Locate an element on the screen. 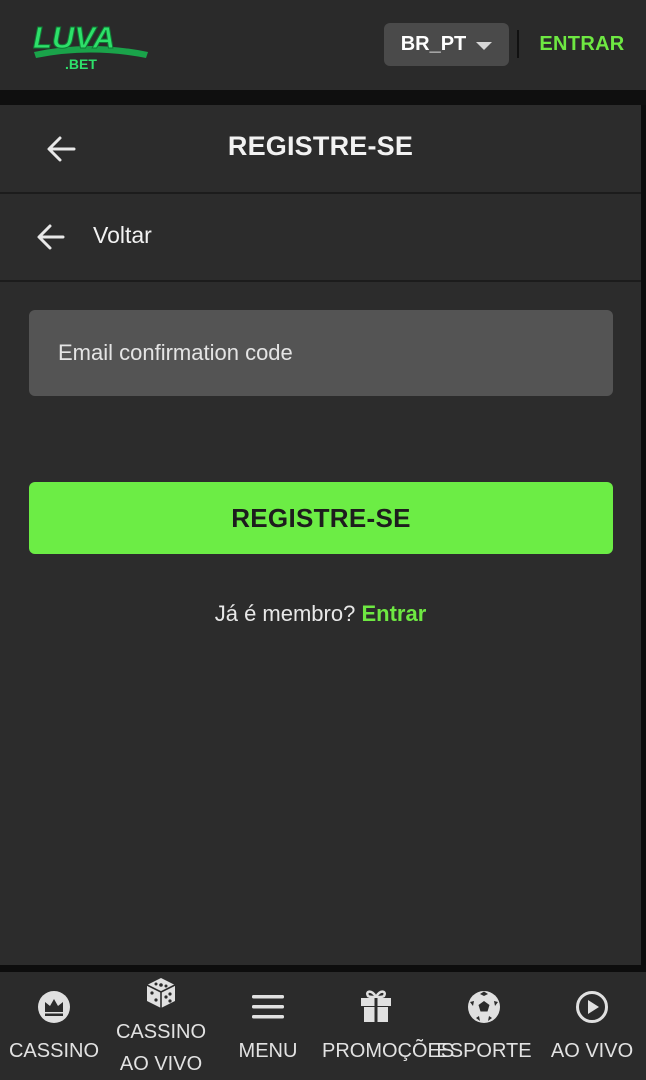  header-shadow-band is located at coordinates (323, 97).